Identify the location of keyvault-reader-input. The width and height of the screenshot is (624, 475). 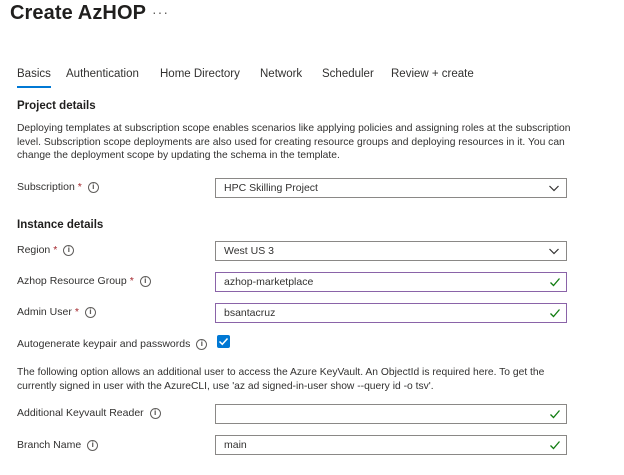
(391, 414).